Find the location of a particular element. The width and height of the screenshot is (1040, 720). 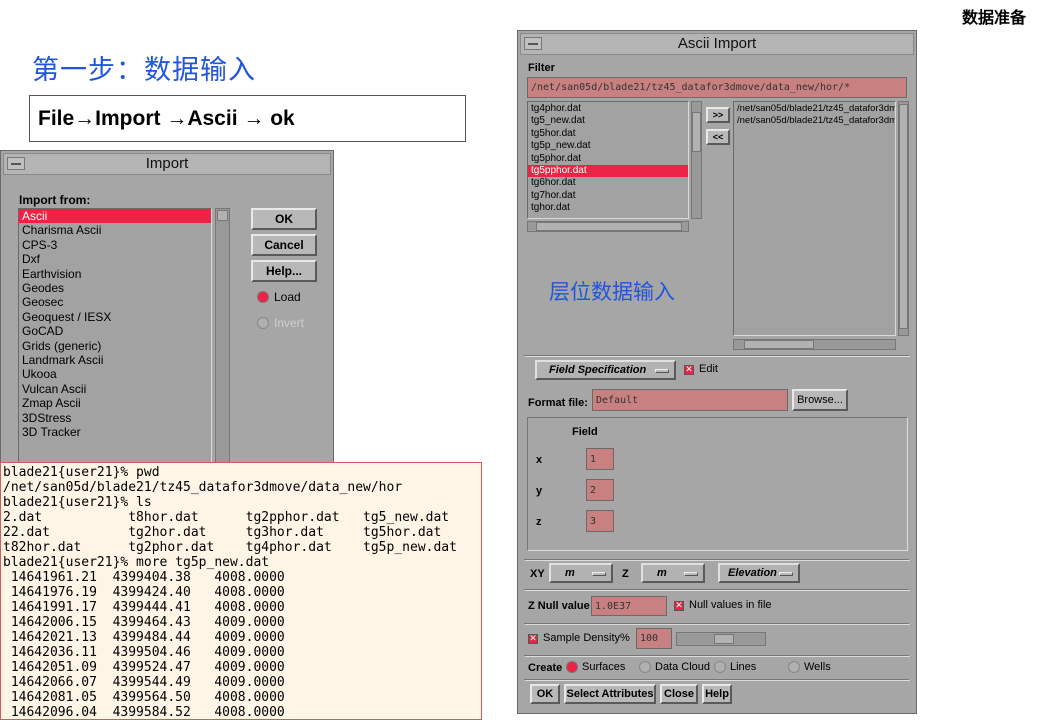

invert-radio is located at coordinates (263, 323).